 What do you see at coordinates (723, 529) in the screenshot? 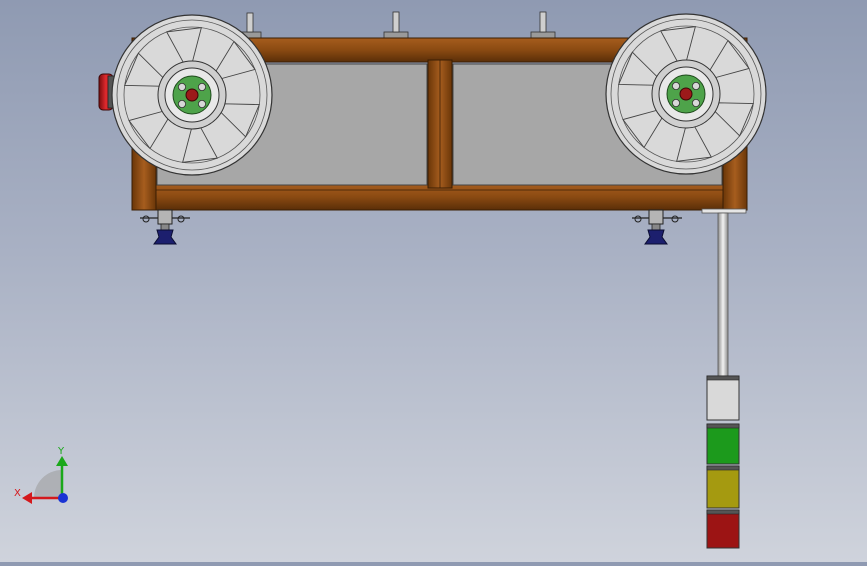
I see `tower-light-red` at bounding box center [723, 529].